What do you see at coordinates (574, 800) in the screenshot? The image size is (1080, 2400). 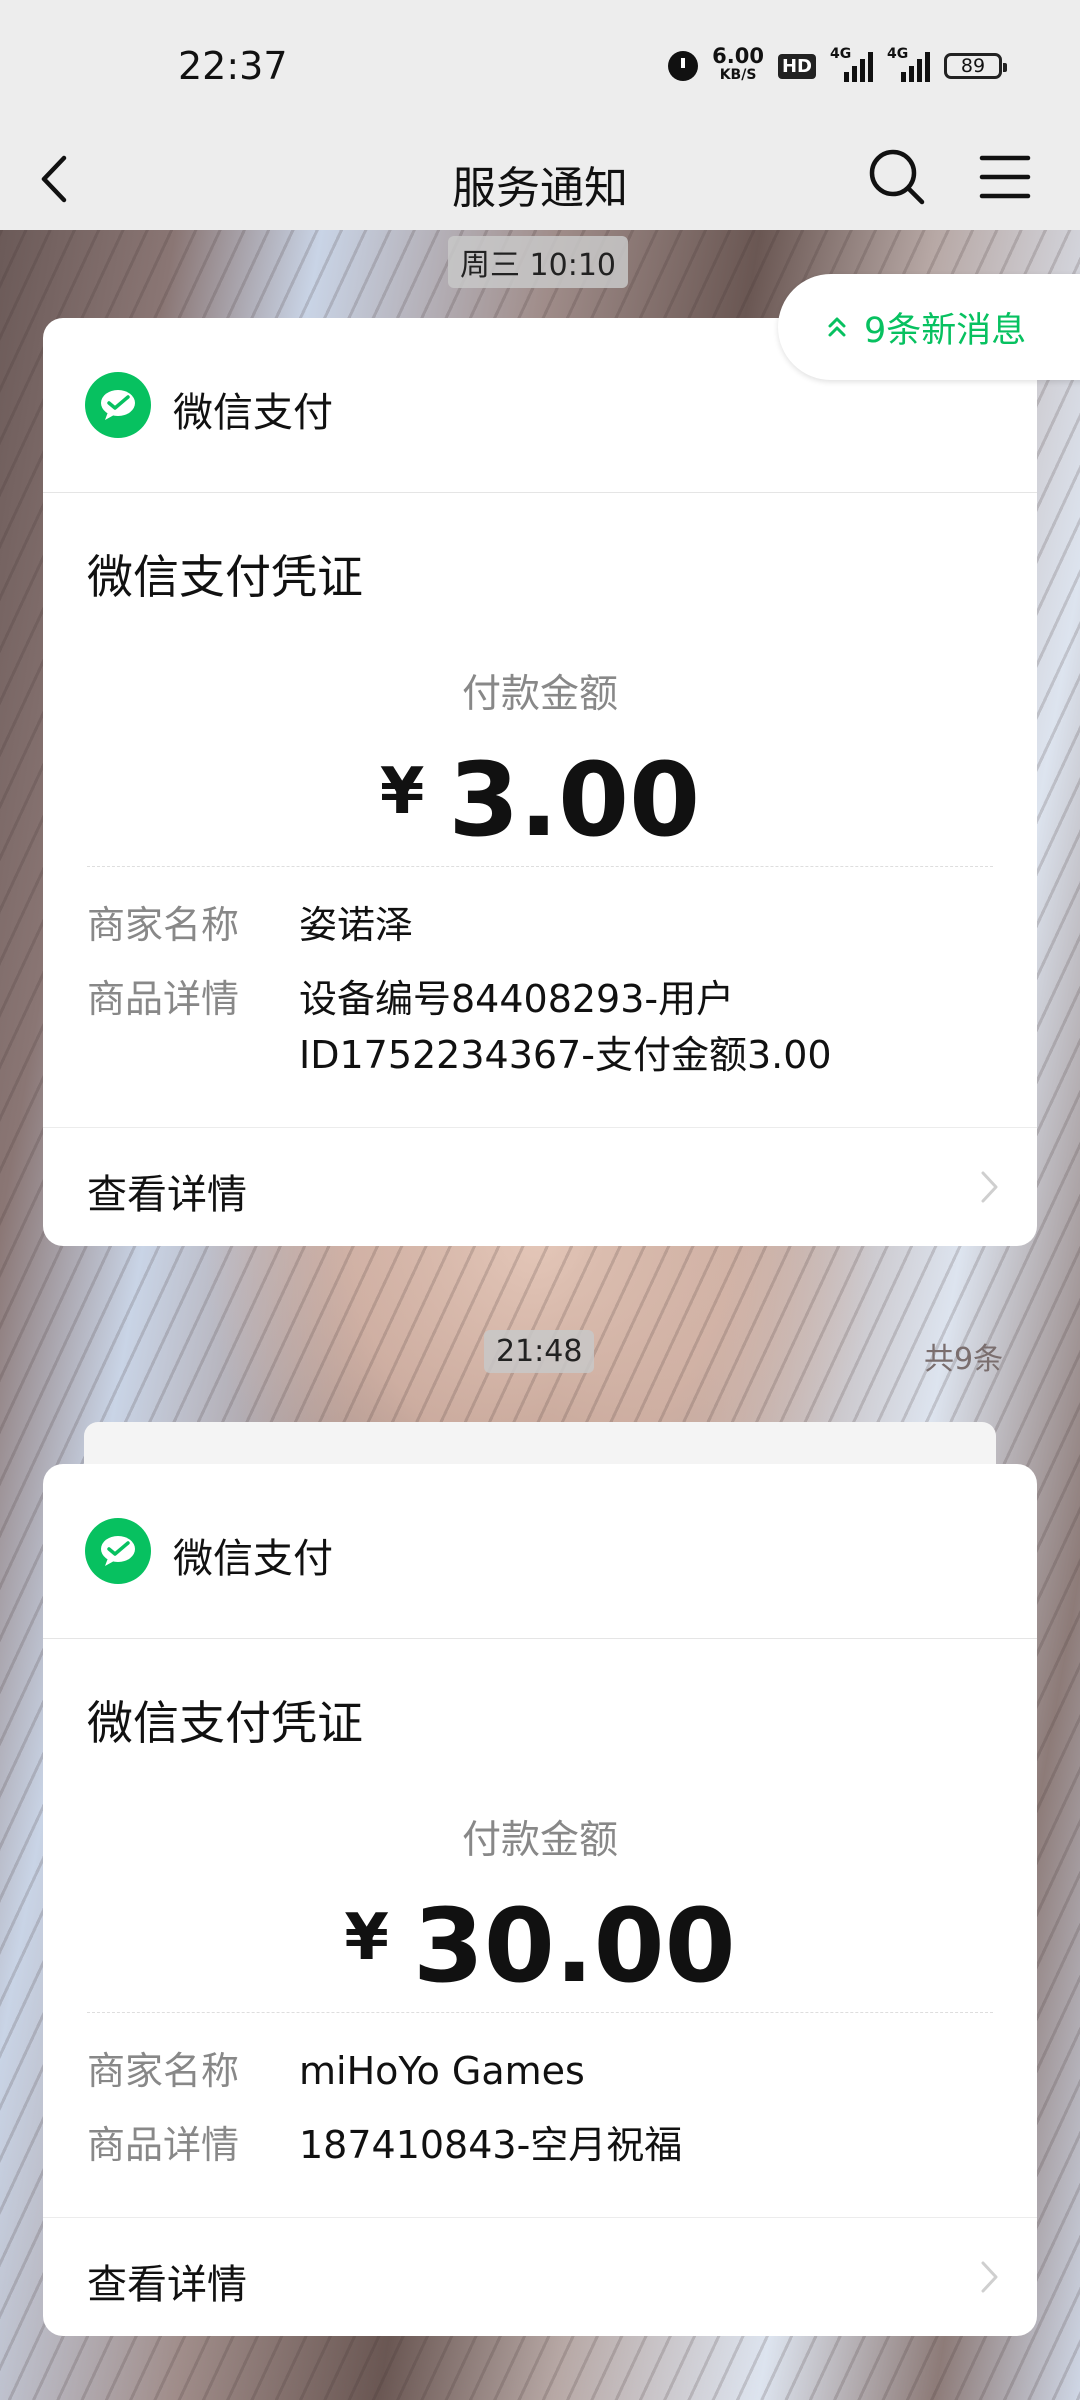 I see `amount-value: 3.00` at bounding box center [574, 800].